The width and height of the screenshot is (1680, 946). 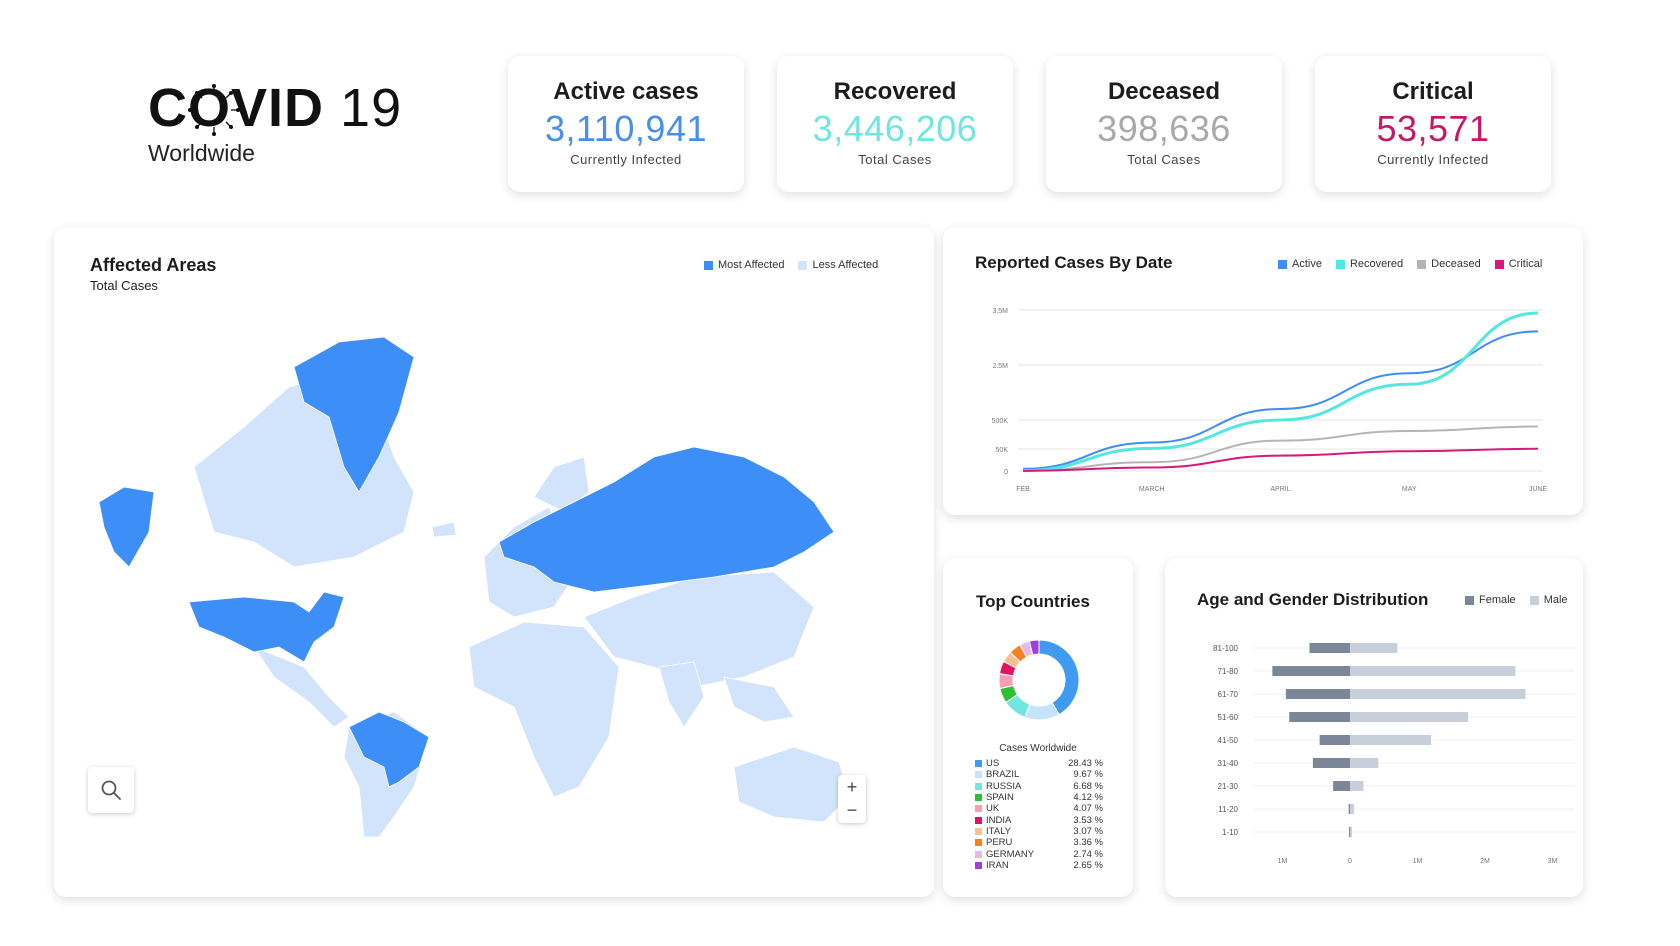 I want to click on stat-card-critical: Critical 53,571 Currently Infected, so click(x=1433, y=124).